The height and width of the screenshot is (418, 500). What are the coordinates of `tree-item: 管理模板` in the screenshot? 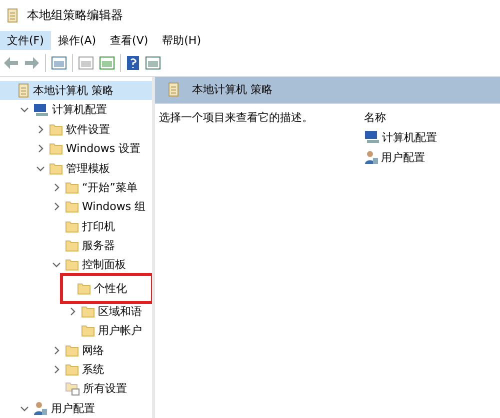 It's located at (76, 168).